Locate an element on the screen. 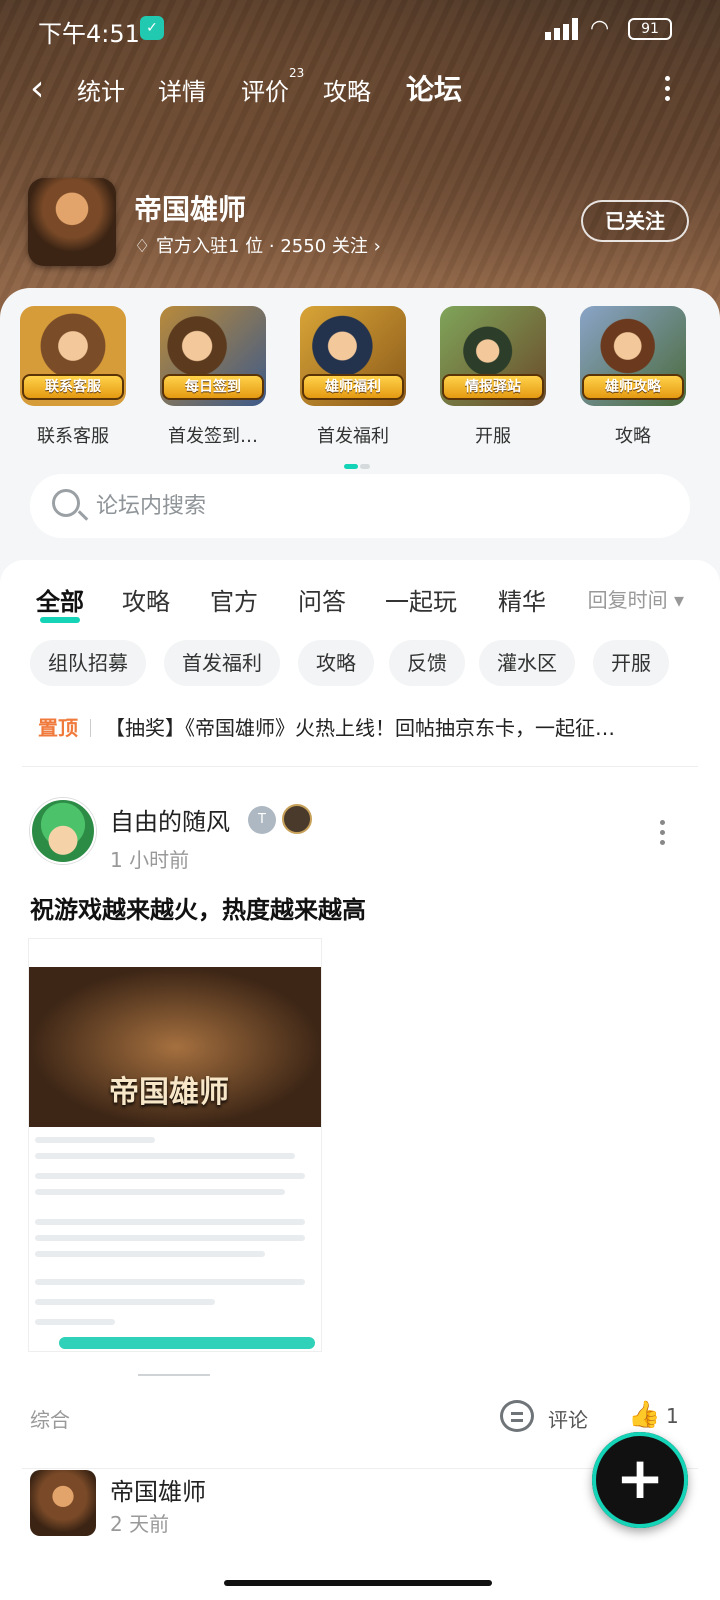  status-time: 下午4:51 is located at coordinates (89, 34).